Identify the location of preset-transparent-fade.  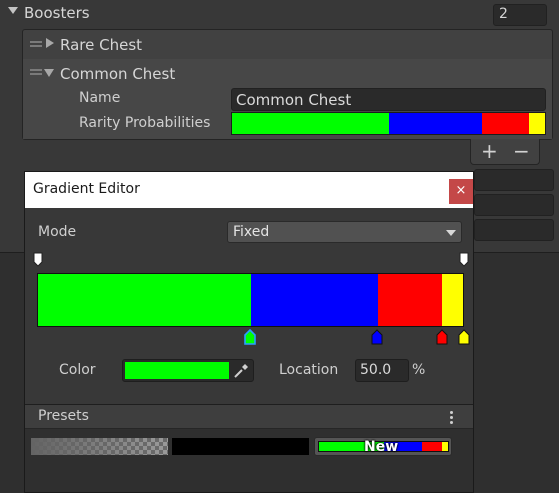
(99, 446).